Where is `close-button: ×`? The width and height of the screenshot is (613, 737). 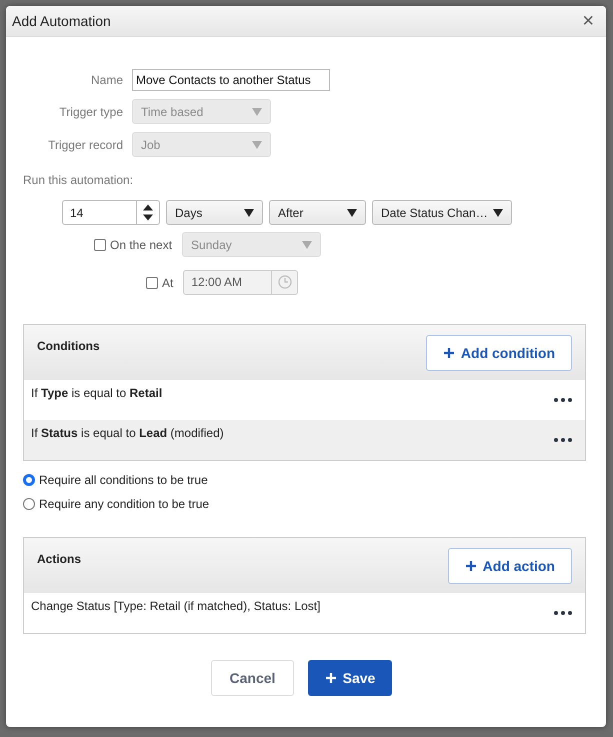 close-button: × is located at coordinates (588, 21).